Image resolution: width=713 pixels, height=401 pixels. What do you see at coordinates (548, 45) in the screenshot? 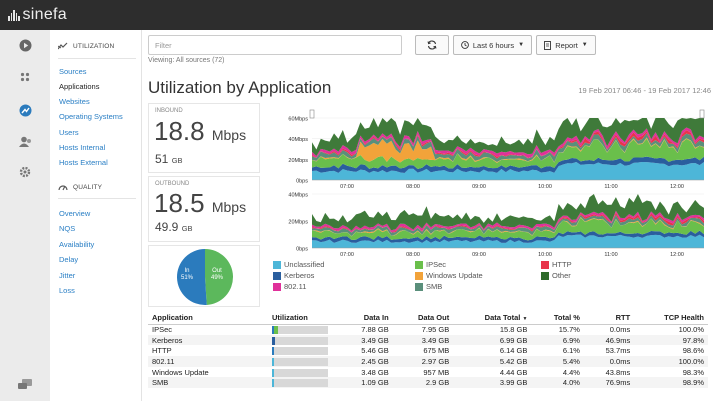
I see `document-icon` at bounding box center [548, 45].